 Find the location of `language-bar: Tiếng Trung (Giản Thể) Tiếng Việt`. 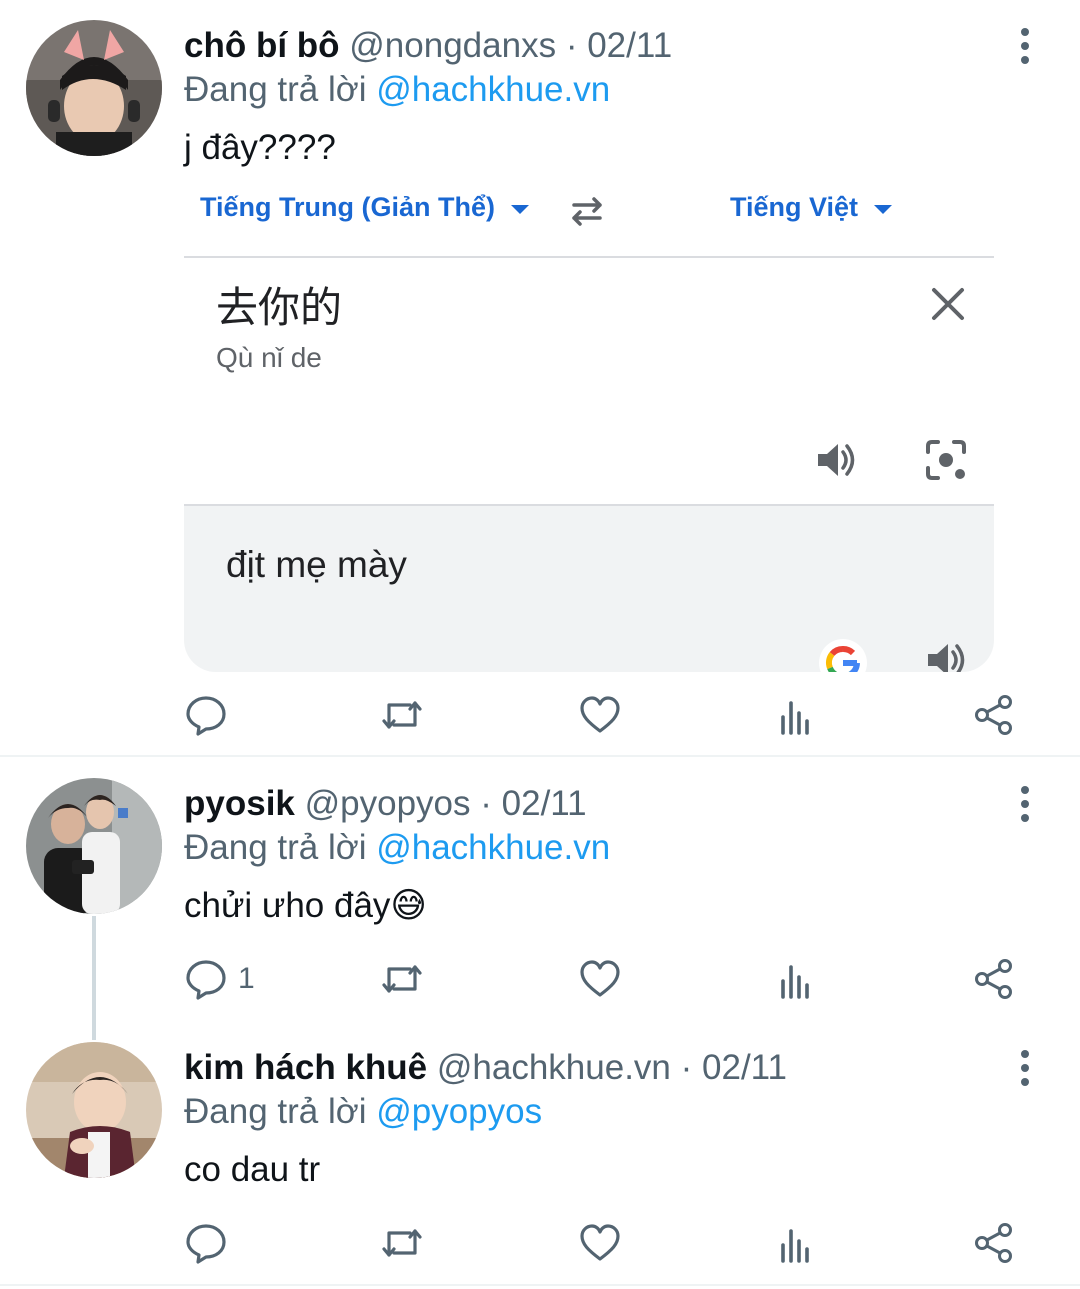

language-bar: Tiếng Trung (Giản Thể) Tiếng Việt is located at coordinates (589, 219).